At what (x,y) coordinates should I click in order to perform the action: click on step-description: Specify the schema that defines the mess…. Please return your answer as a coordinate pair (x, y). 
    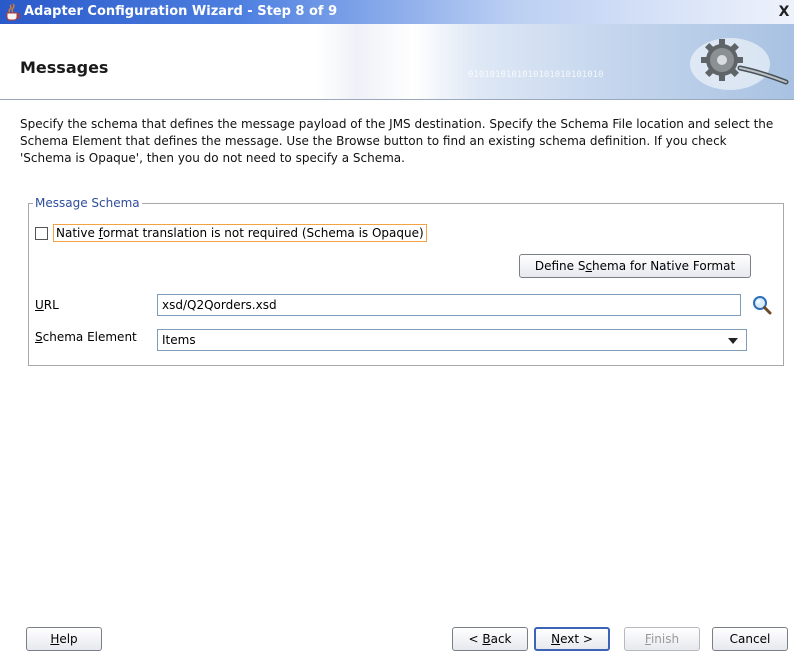
    Looking at the image, I should click on (397, 141).